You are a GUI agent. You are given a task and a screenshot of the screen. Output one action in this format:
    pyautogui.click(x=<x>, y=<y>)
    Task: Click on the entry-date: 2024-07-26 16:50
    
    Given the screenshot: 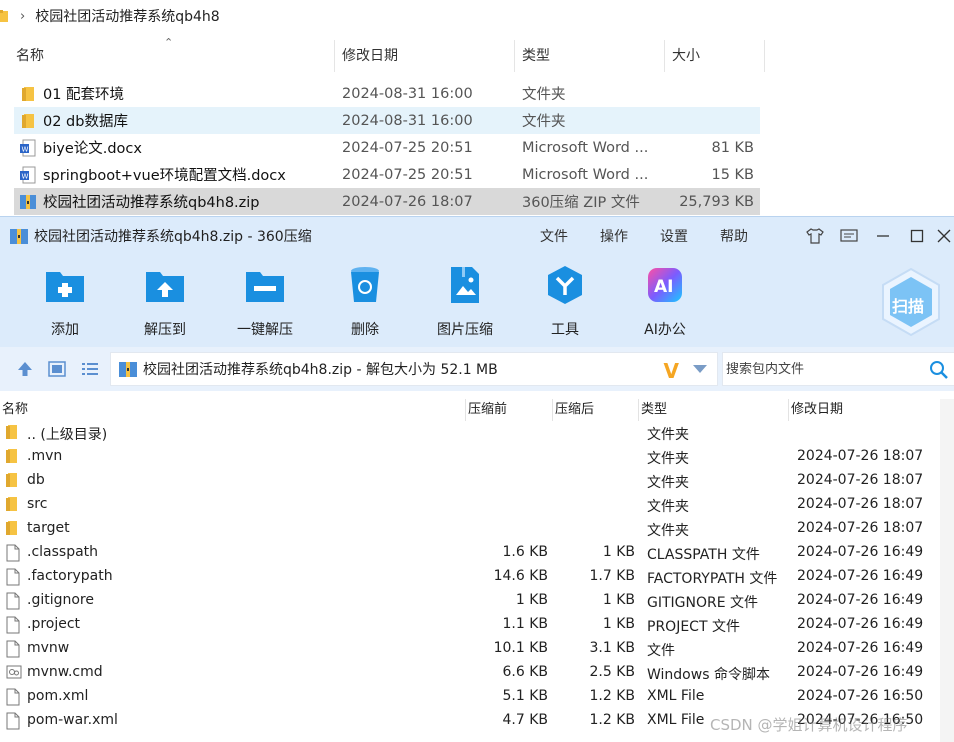 What is the action you would take?
    pyautogui.click(x=860, y=720)
    